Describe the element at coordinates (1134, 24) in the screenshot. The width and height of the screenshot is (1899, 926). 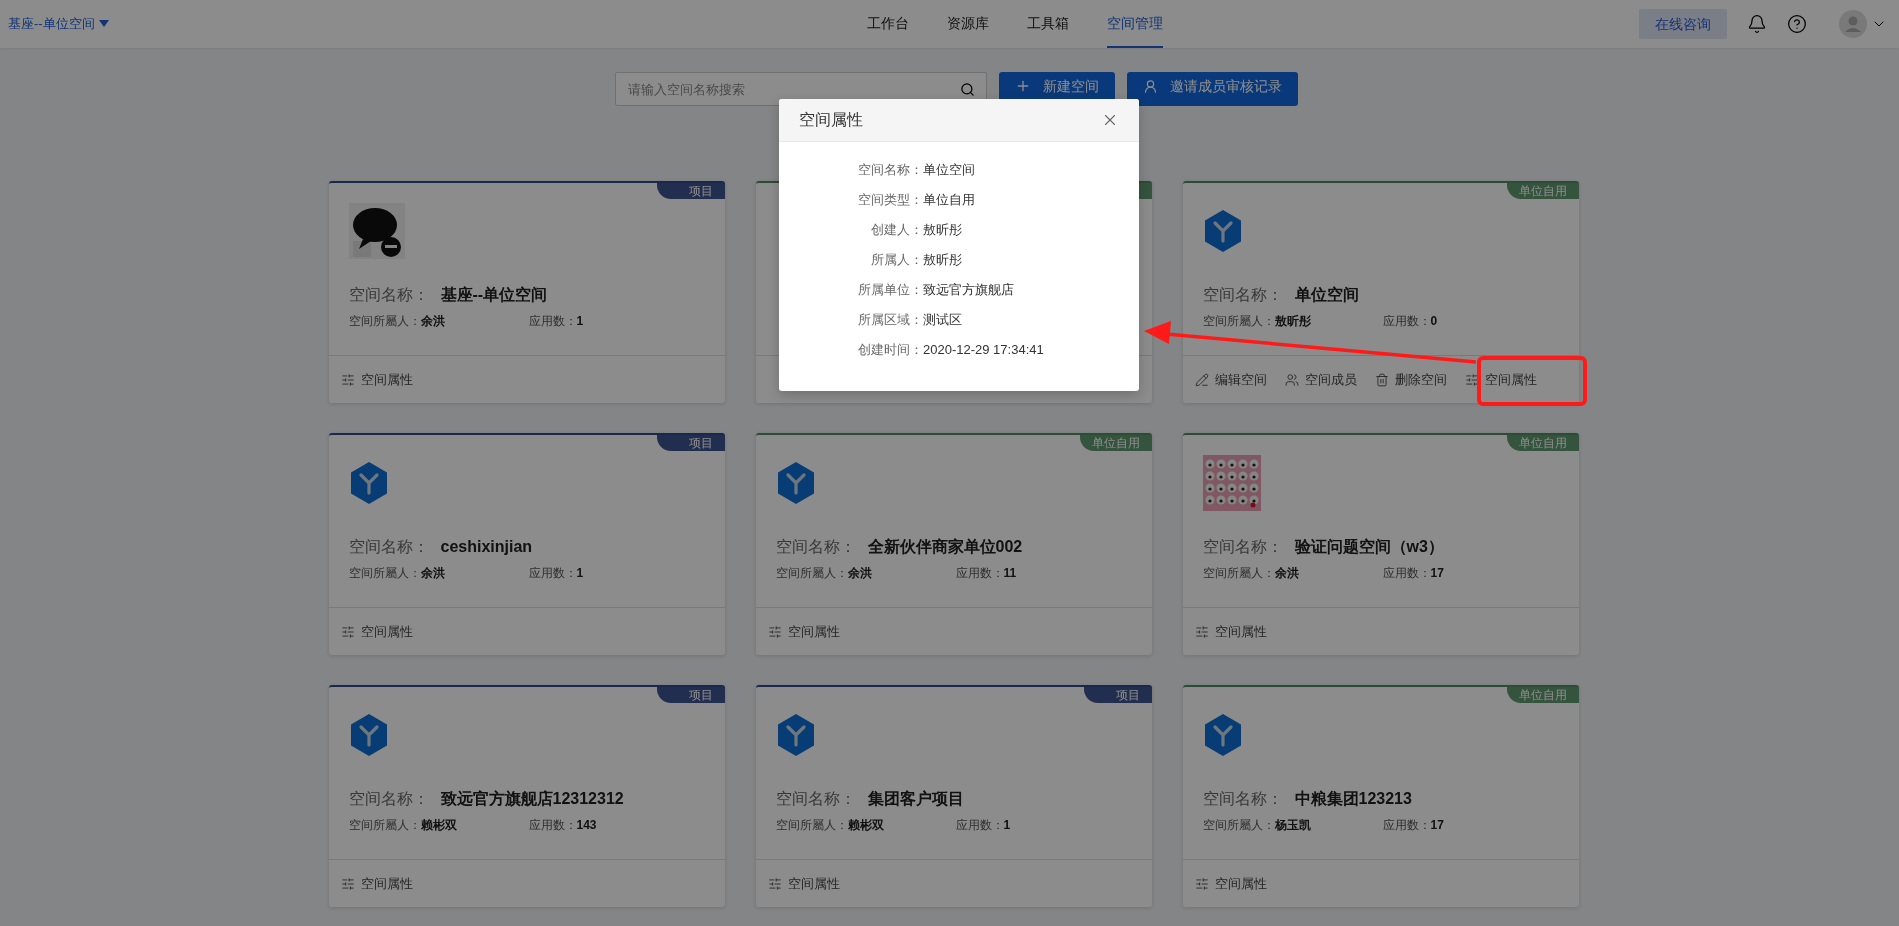
I see `nav-tab: 空间管理` at that location.